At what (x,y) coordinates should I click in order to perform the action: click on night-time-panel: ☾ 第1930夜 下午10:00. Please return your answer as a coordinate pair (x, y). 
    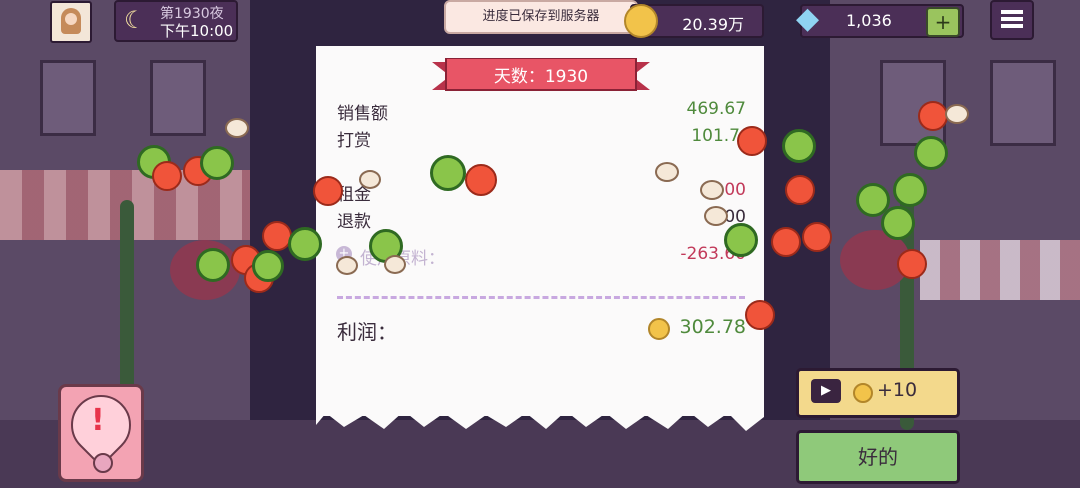
    Looking at the image, I should click on (176, 21).